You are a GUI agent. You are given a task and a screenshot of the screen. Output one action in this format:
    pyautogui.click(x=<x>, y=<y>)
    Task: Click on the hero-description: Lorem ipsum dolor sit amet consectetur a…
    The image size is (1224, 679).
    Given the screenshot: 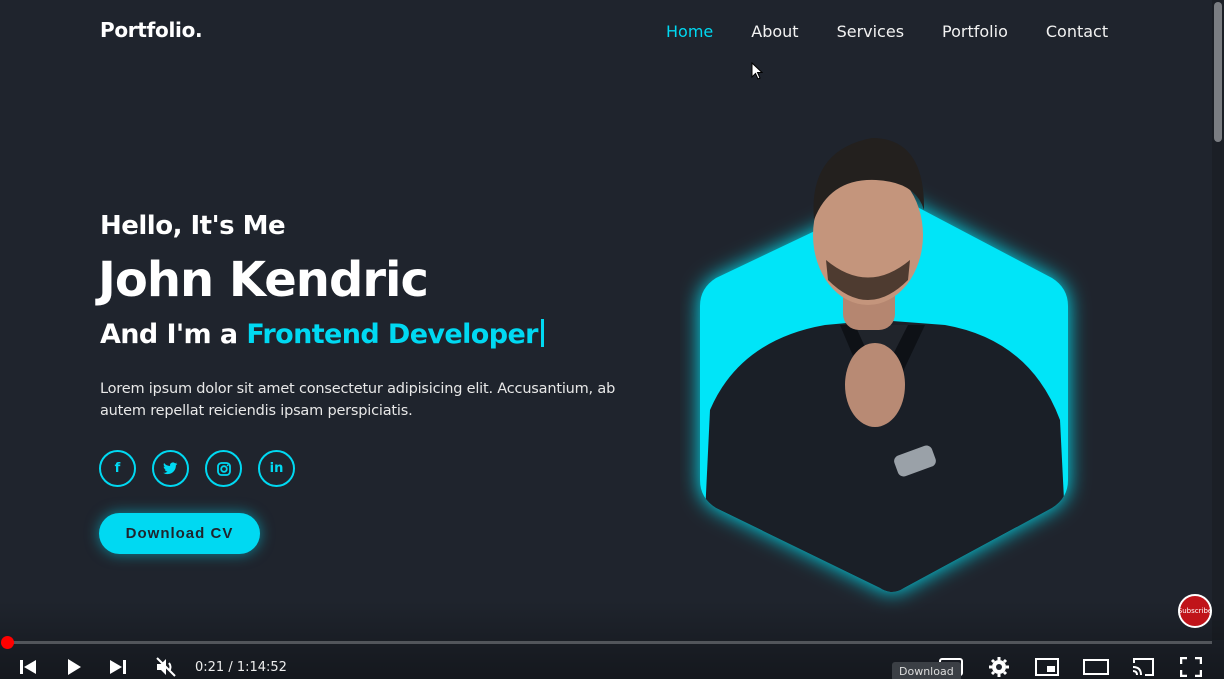 What is the action you would take?
    pyautogui.click(x=358, y=400)
    